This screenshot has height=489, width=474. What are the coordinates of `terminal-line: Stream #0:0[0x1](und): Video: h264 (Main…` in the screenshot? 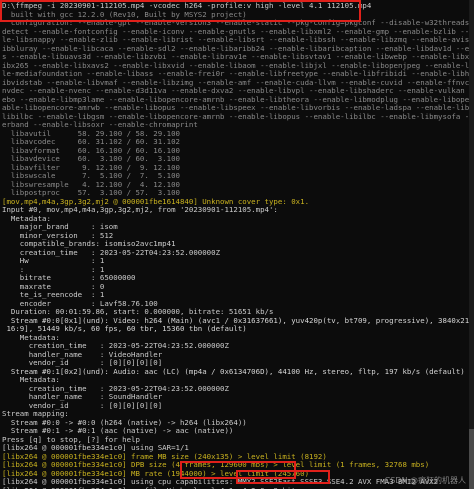 It's located at (242, 320).